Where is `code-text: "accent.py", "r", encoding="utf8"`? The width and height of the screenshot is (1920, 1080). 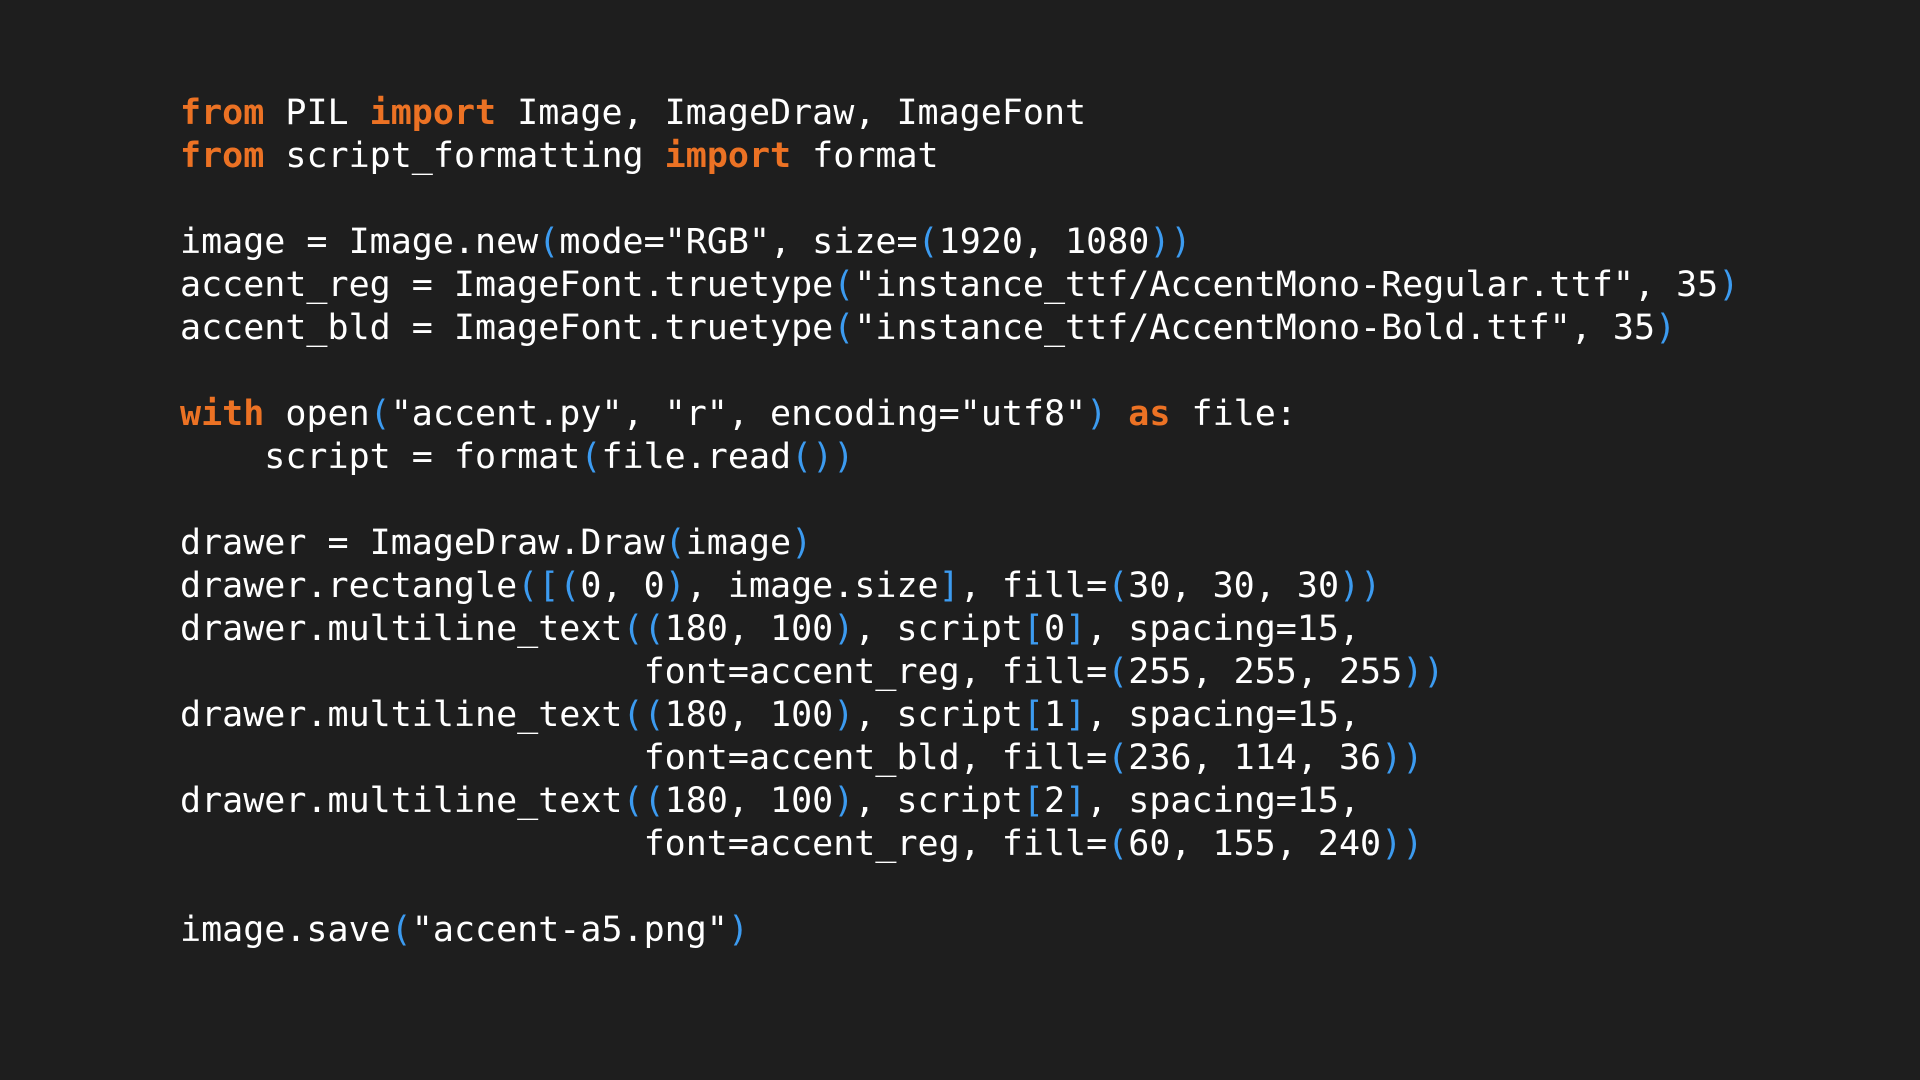
code-text: "accent.py", "r", encoding="utf8" is located at coordinates (738, 414).